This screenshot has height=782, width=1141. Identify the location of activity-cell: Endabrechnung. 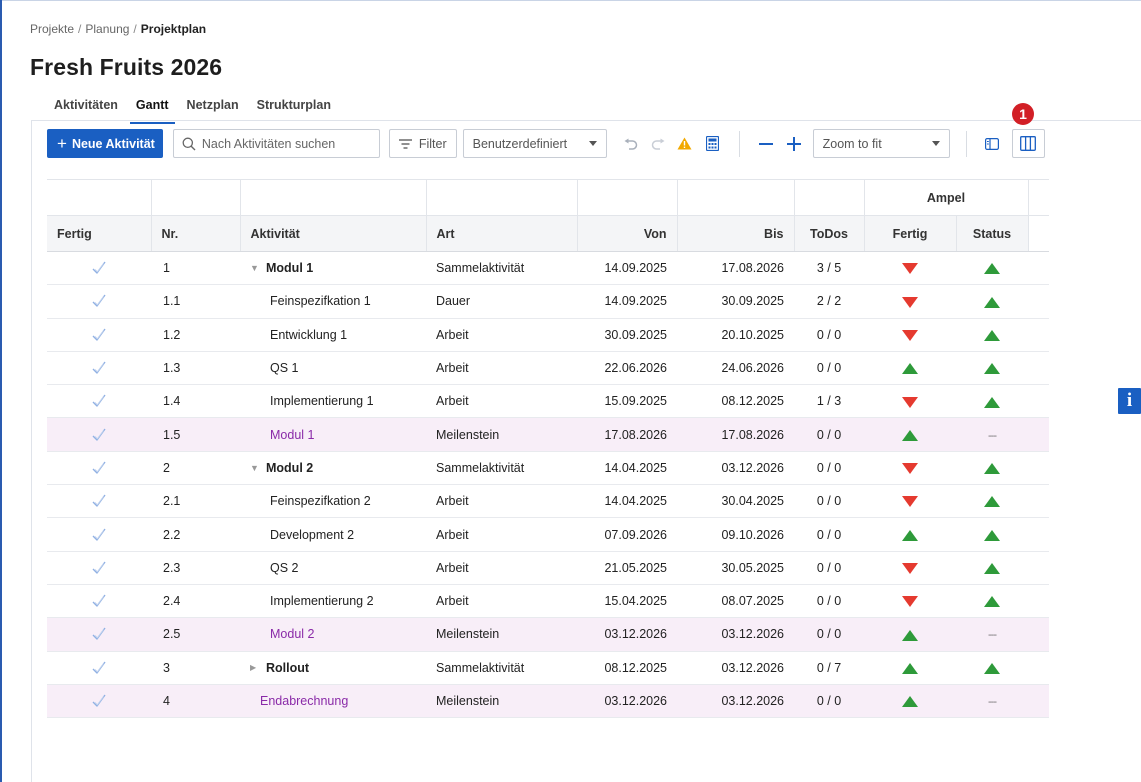
(333, 701).